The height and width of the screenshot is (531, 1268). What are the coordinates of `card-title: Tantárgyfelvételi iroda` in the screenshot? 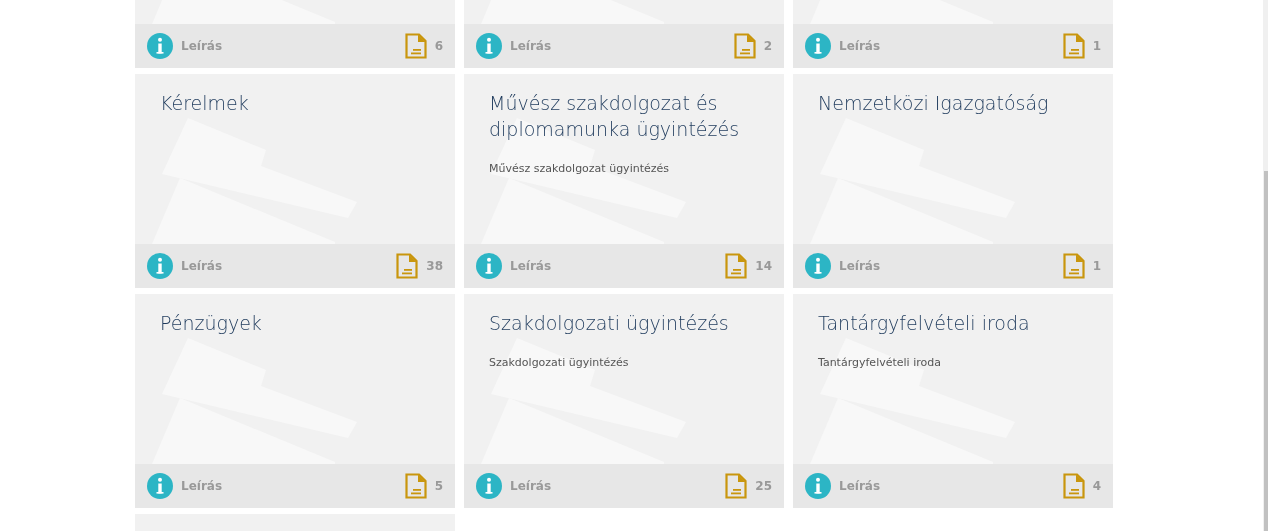 It's located at (924, 323).